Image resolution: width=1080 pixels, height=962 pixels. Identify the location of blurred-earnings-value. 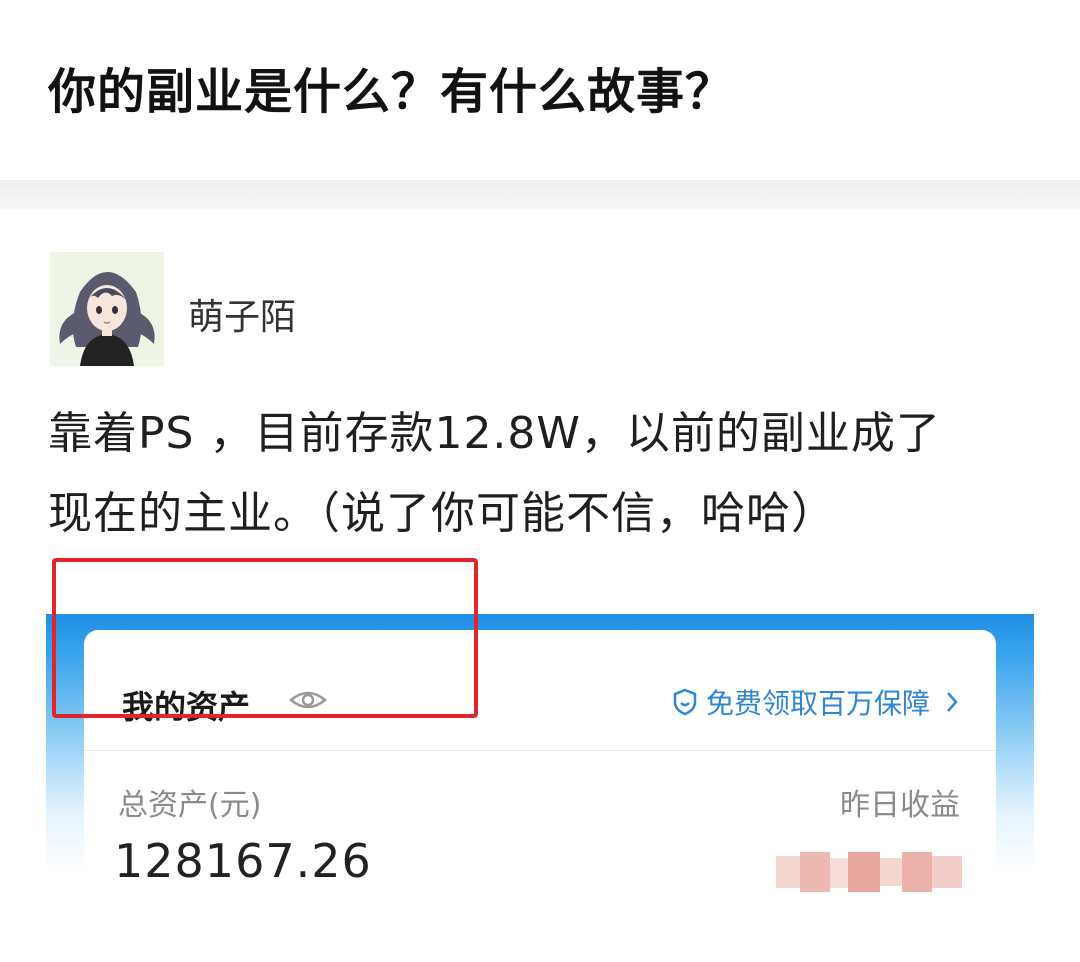
(869, 872).